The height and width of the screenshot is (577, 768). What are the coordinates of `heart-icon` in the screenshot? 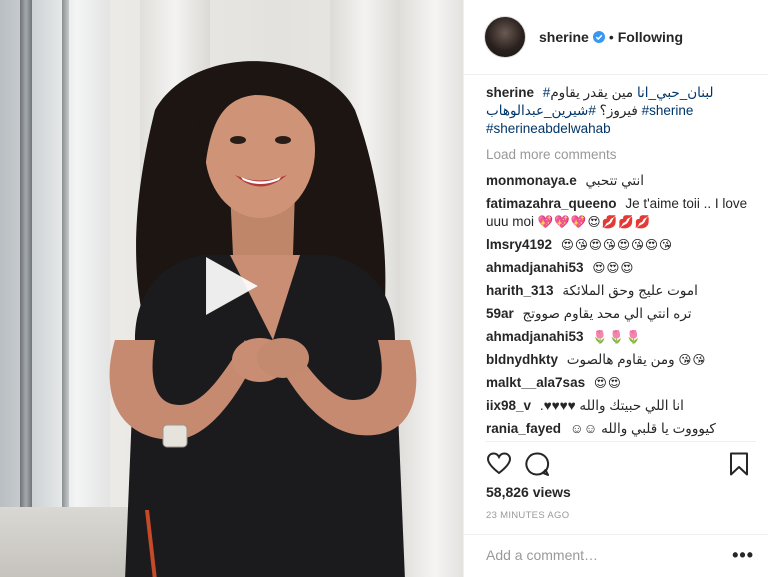 It's located at (499, 464).